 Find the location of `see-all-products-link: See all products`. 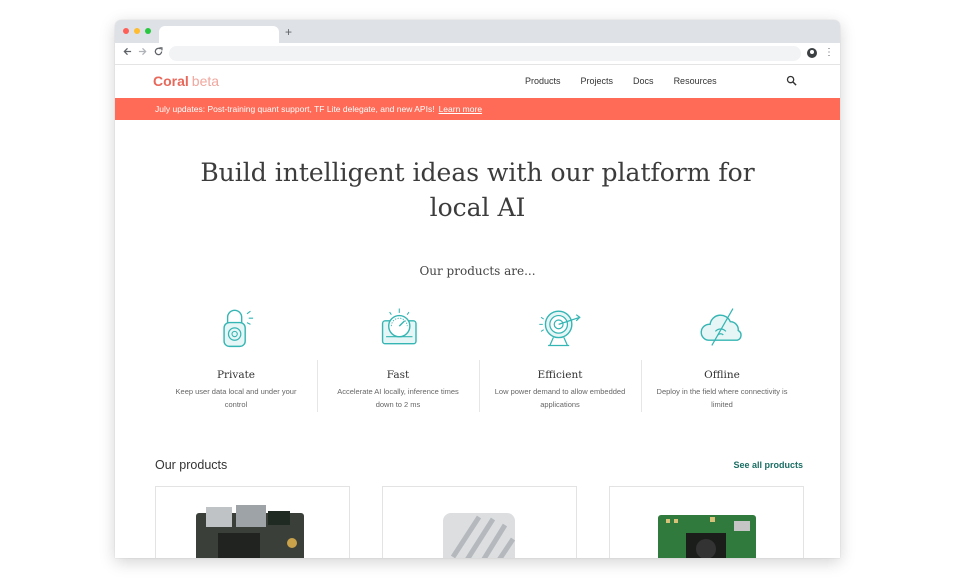

see-all-products-link: See all products is located at coordinates (768, 465).